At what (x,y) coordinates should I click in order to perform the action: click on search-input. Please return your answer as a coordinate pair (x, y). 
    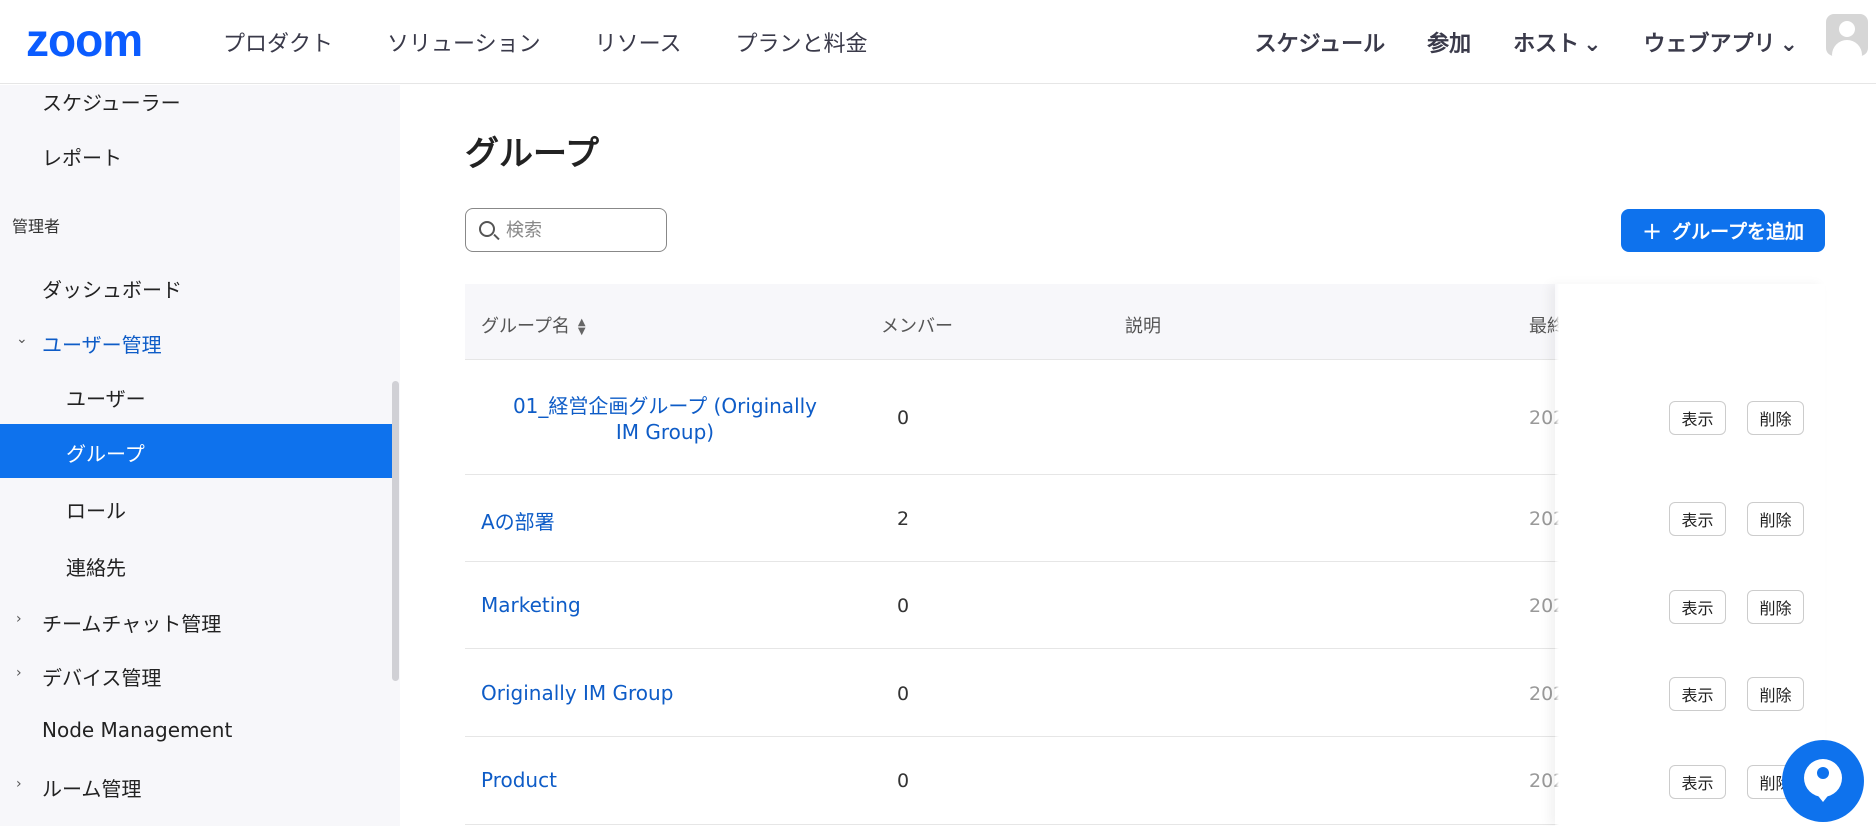
    Looking at the image, I should click on (581, 230).